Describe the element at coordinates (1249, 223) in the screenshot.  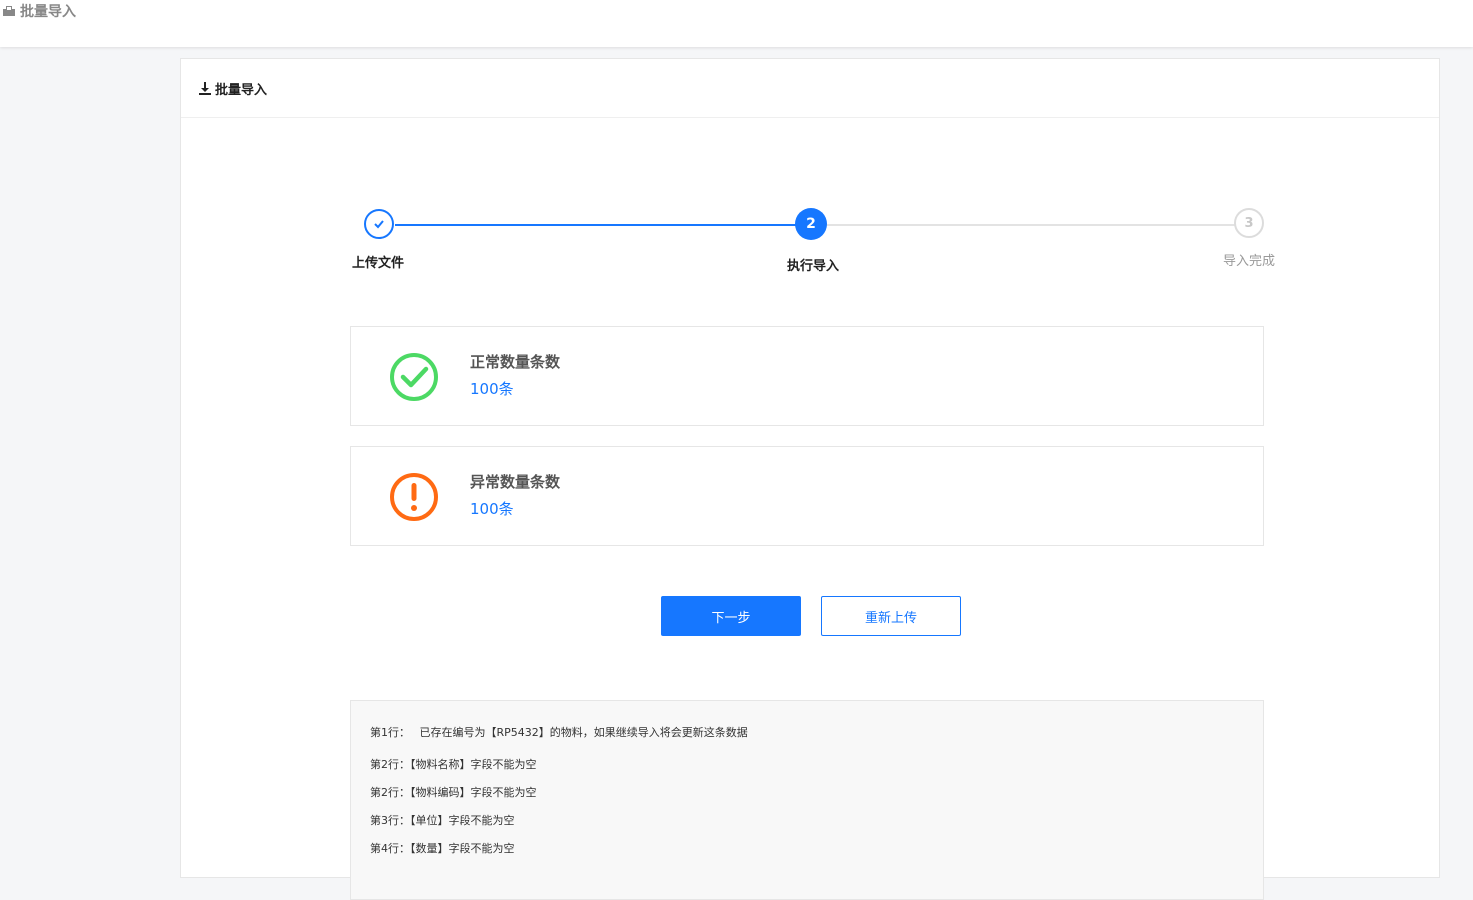
I see `step-3-circle: 3` at that location.